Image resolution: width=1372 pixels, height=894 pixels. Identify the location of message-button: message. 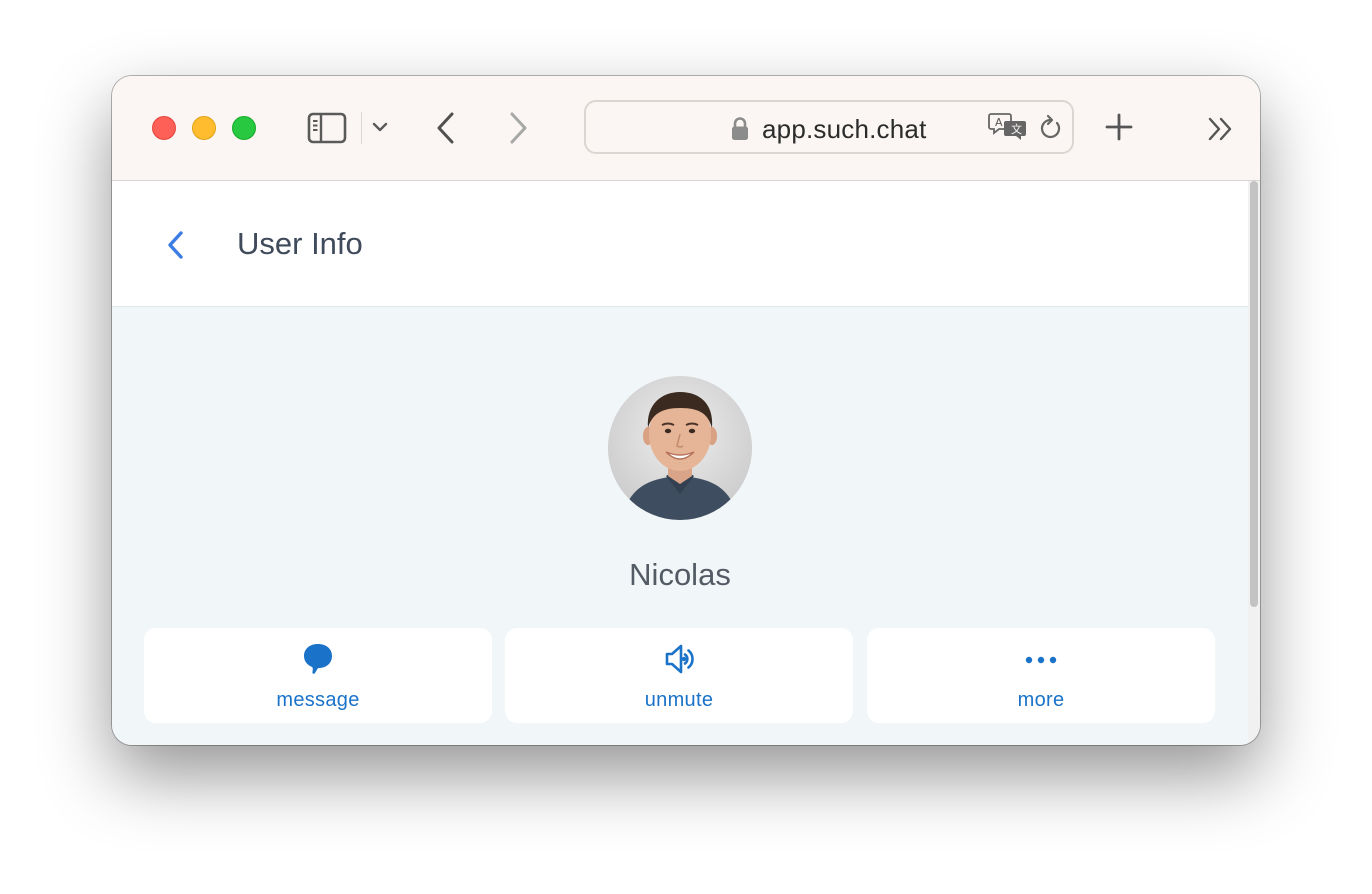
(318, 675).